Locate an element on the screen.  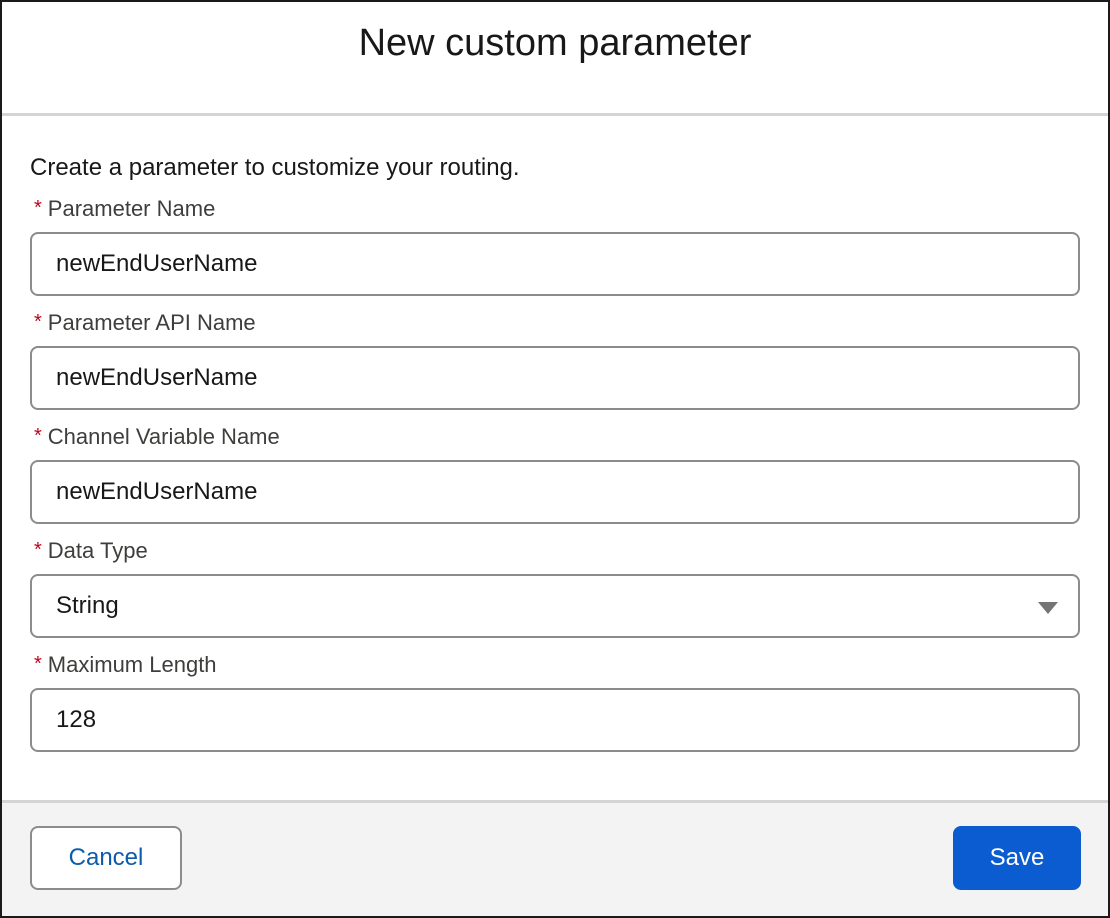
data-type-field: * Data Type String is located at coordinates (555, 588).